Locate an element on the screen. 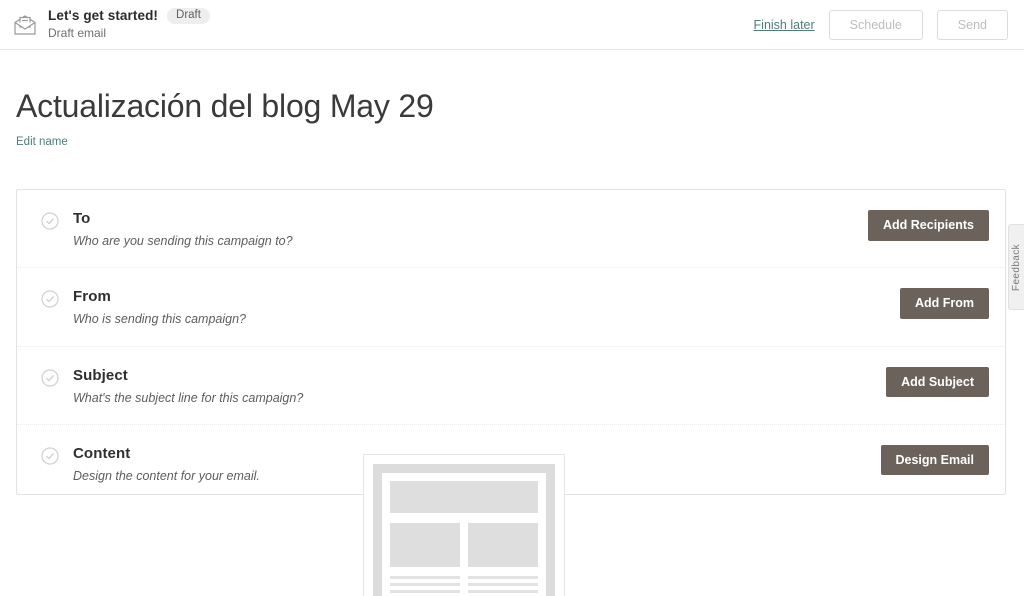 This screenshot has height=596, width=1024. status-badge: Draft is located at coordinates (188, 16).